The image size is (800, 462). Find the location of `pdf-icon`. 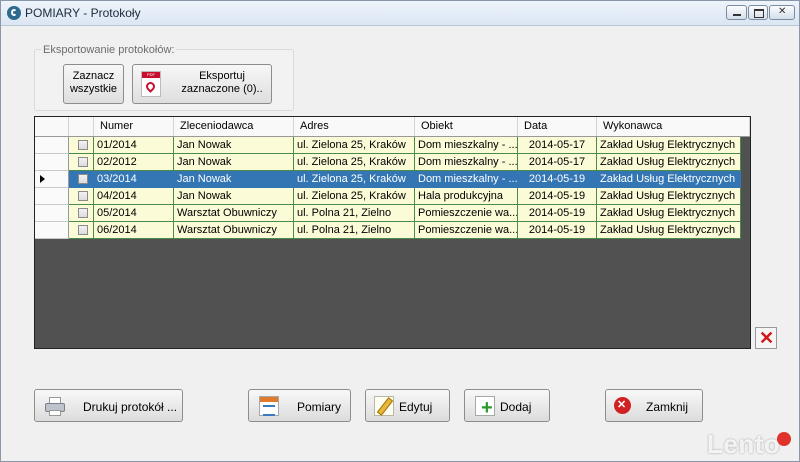

pdf-icon is located at coordinates (151, 84).